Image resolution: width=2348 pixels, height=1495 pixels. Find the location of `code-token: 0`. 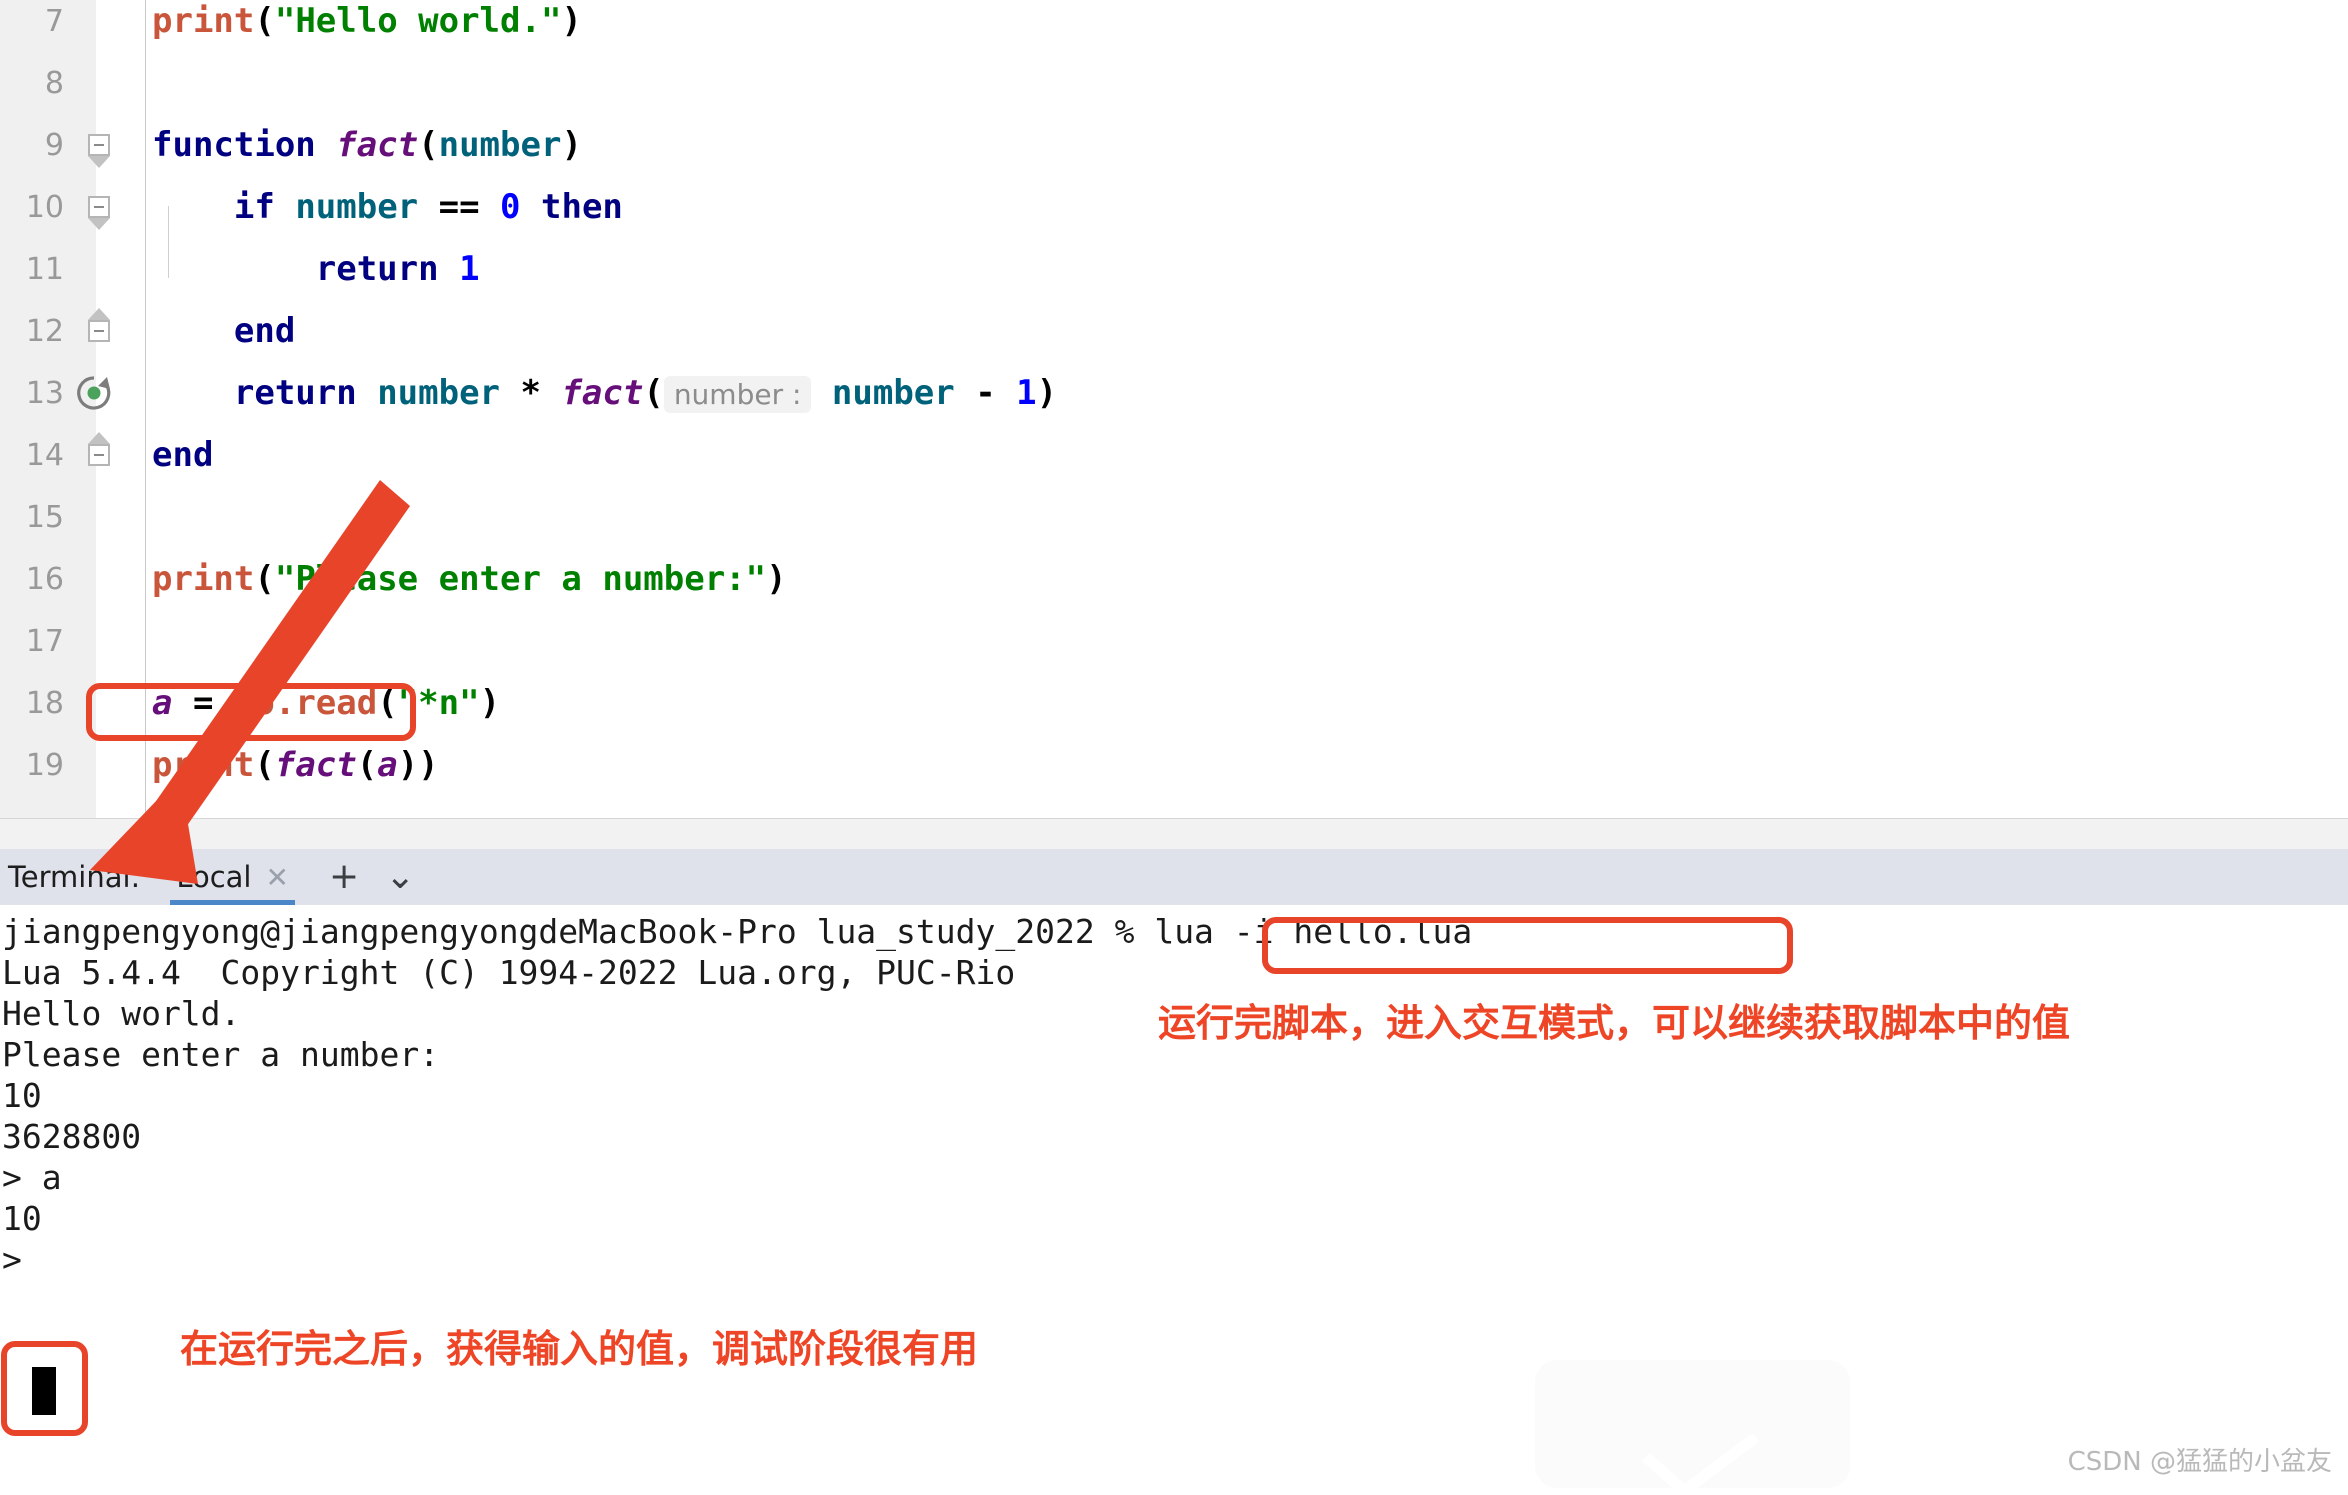

code-token: 0 is located at coordinates (510, 207).